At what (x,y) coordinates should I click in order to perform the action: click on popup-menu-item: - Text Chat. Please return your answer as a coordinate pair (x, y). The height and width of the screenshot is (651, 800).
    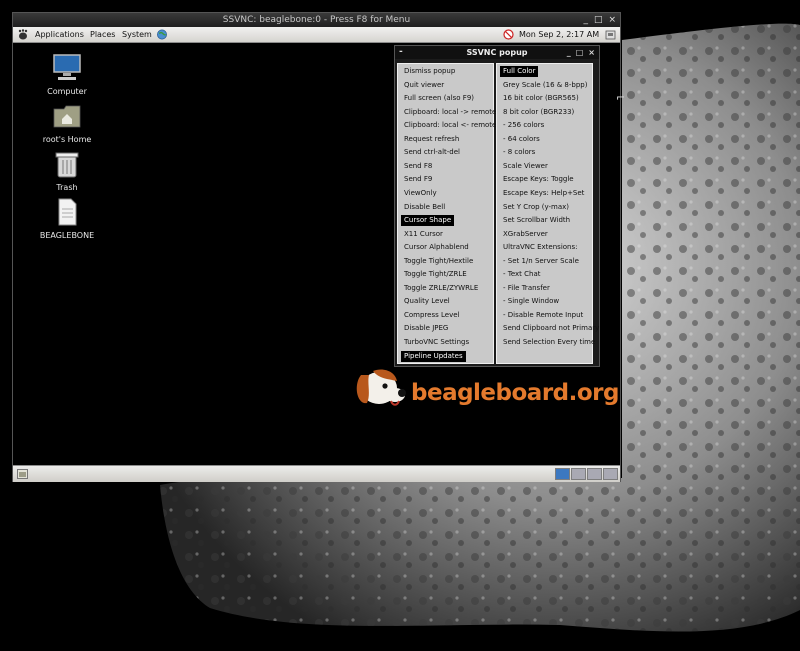
    Looking at the image, I should click on (522, 274).